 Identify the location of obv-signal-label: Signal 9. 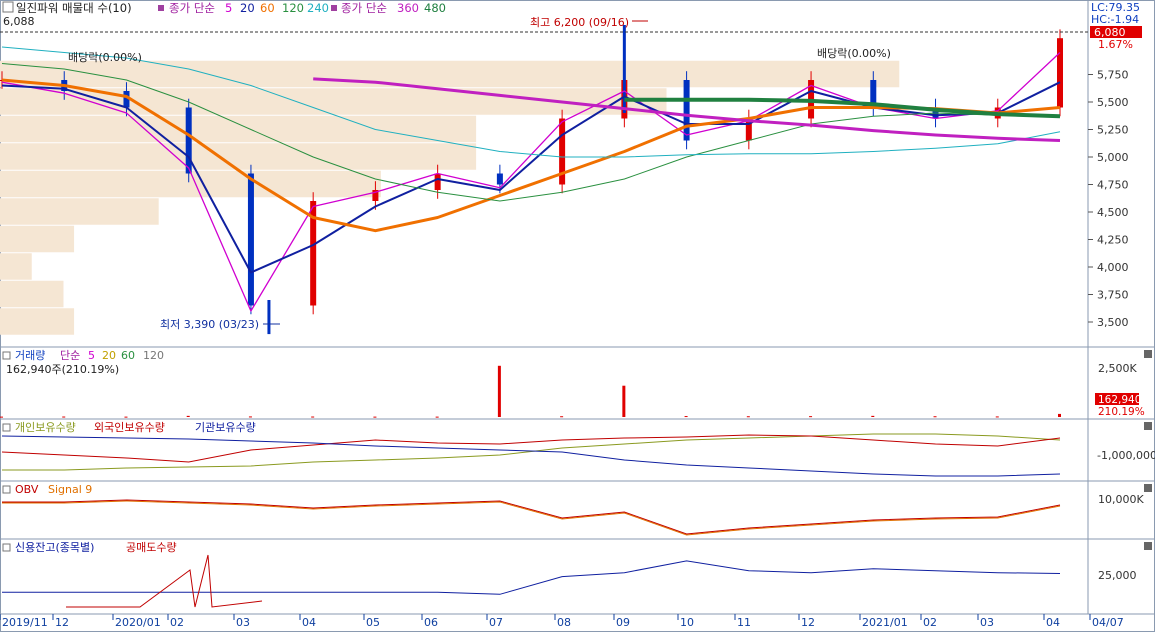
(70, 489).